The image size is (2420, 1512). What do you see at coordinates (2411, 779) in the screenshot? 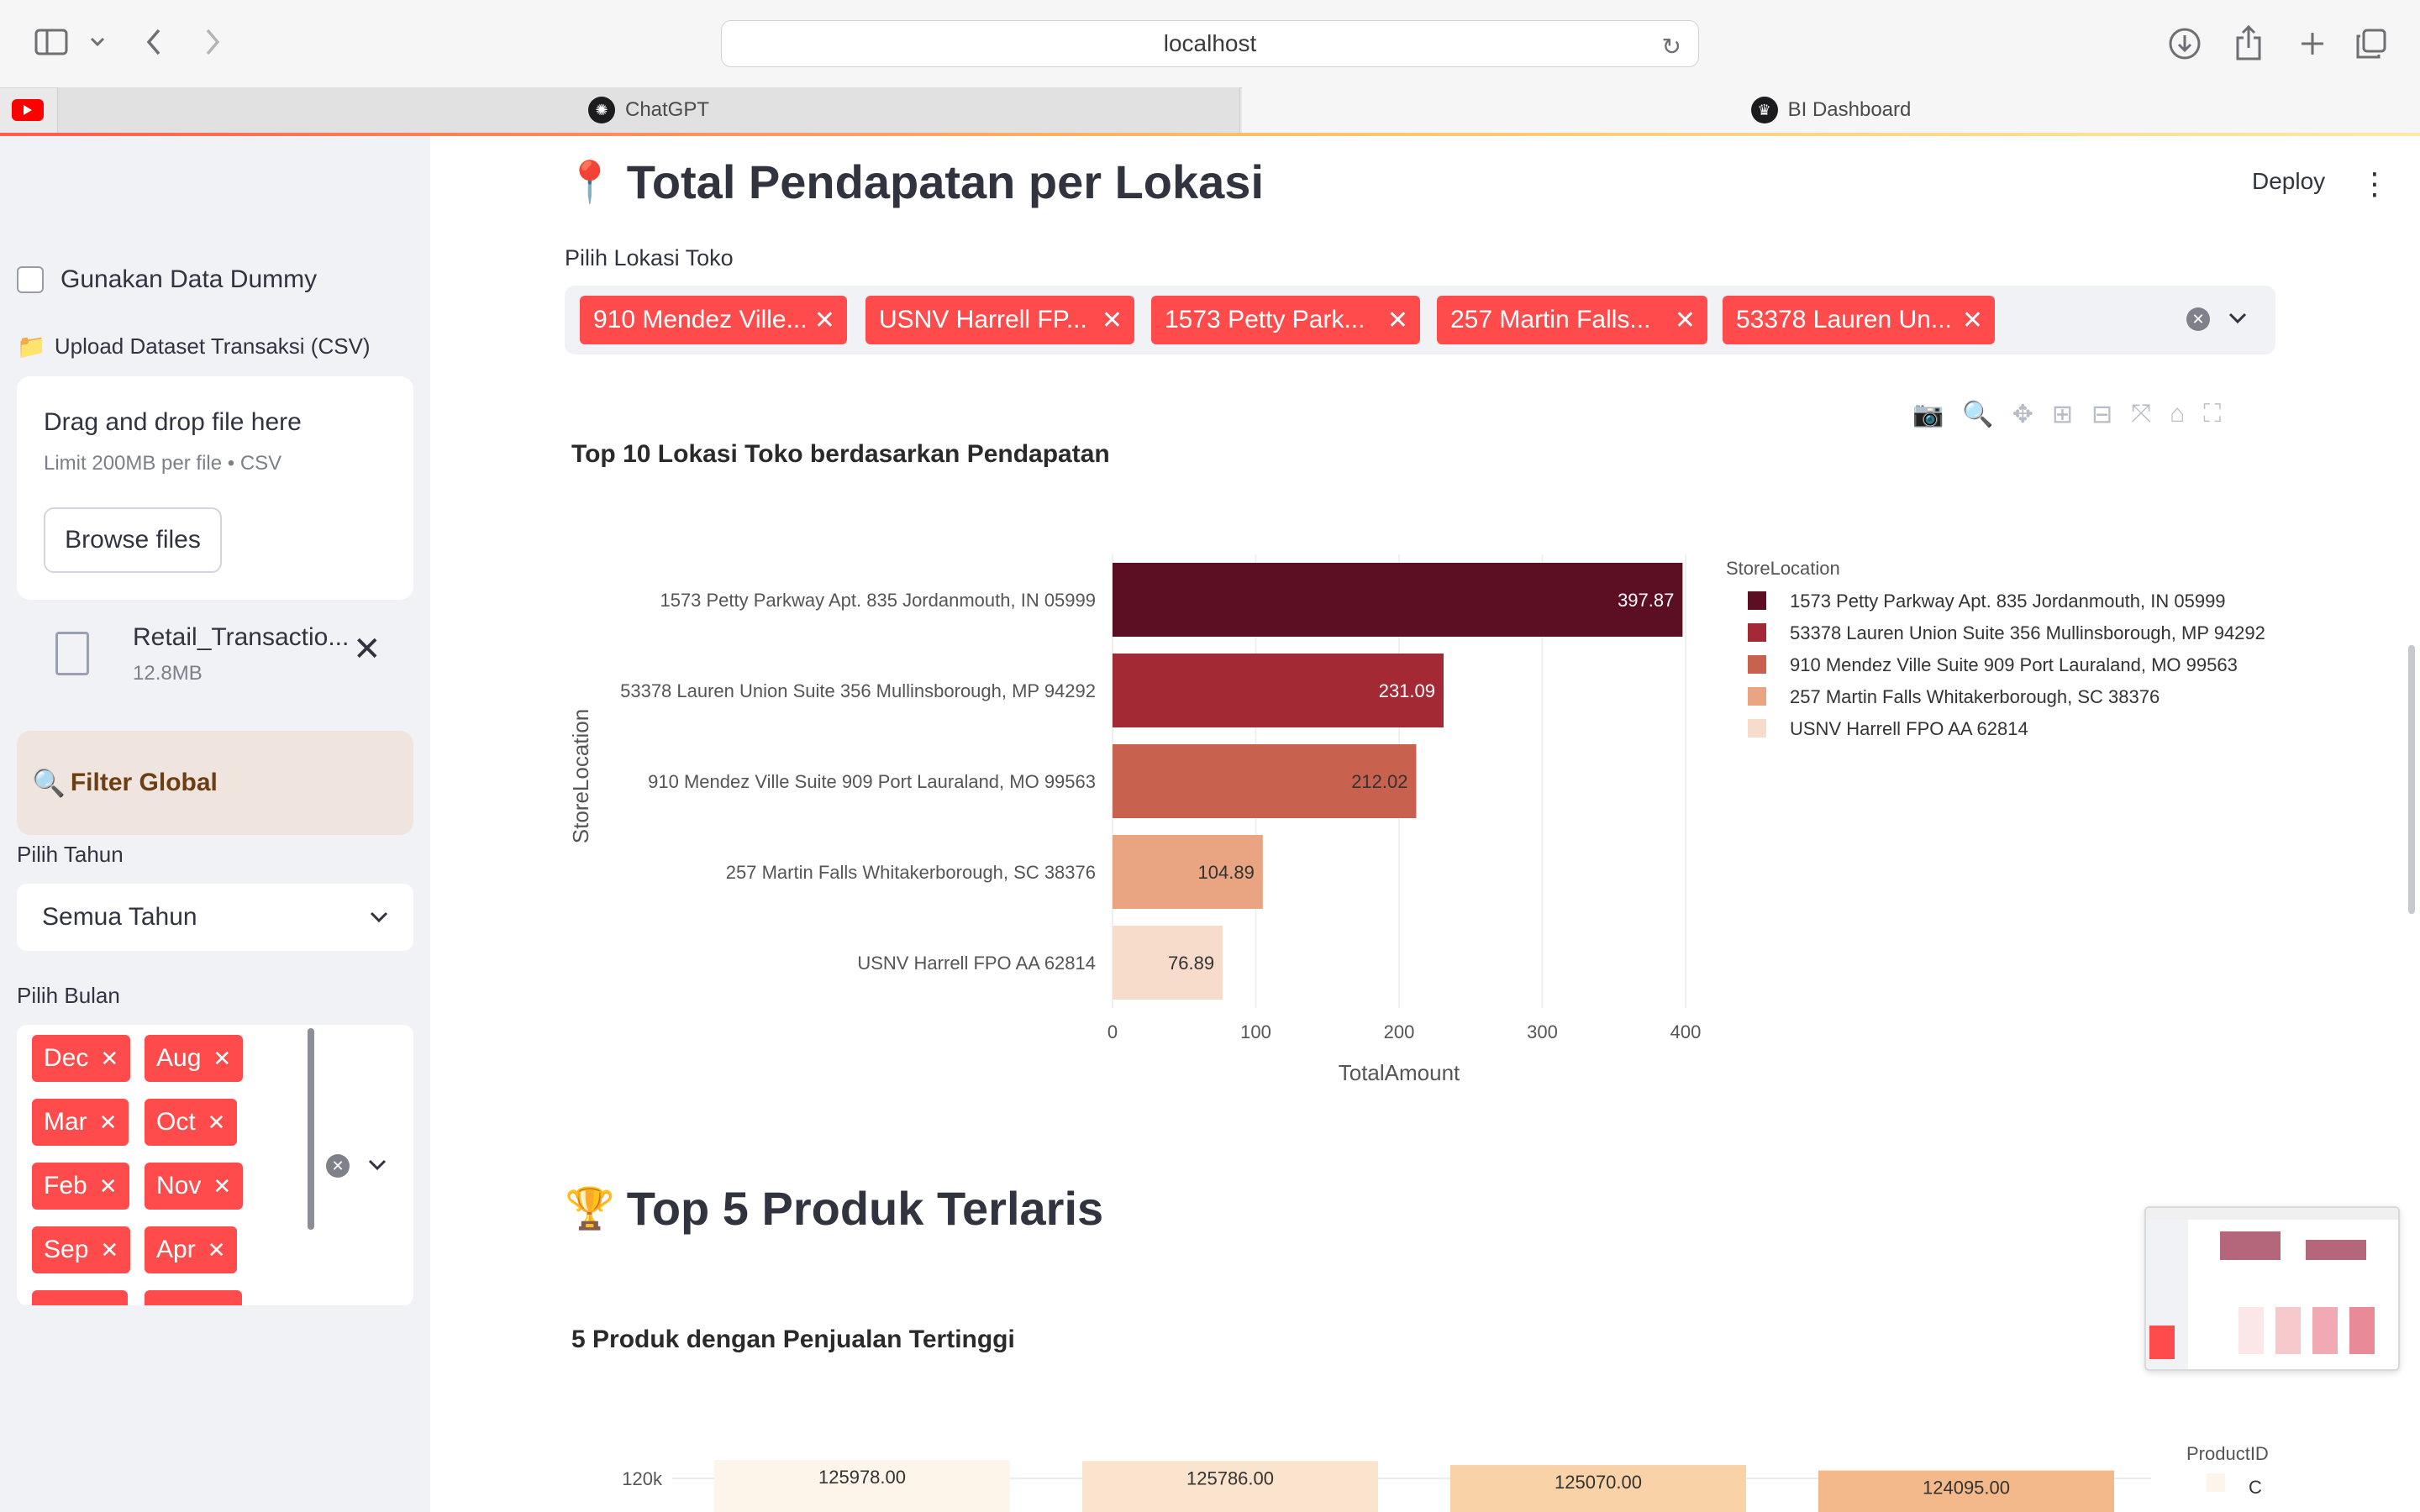
I see `main-scrollbar` at bounding box center [2411, 779].